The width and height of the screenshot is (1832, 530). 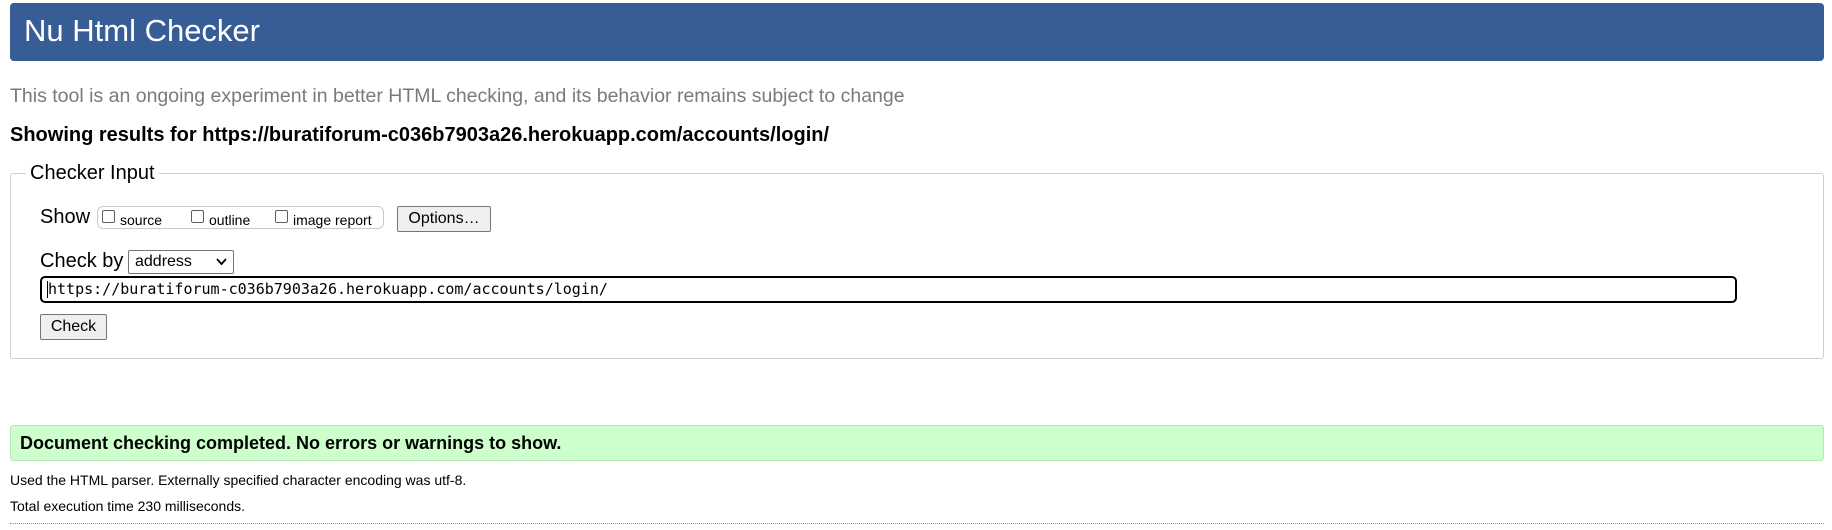 I want to click on outline-checkbox-label: outline, so click(x=229, y=220).